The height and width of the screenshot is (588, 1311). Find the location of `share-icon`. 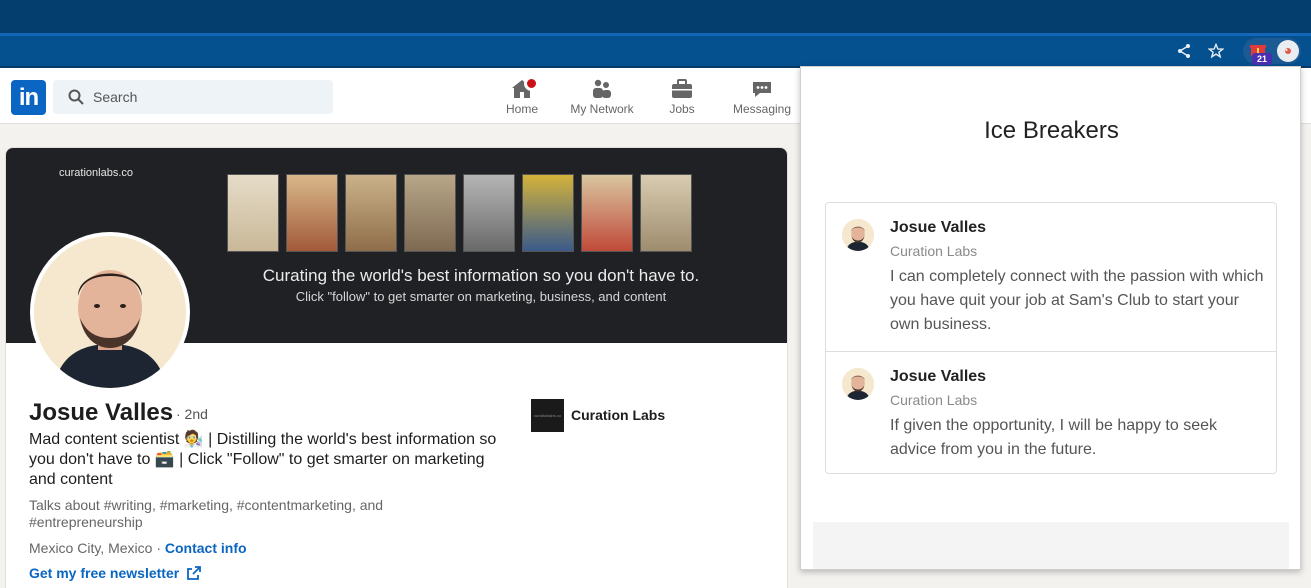

share-icon is located at coordinates (1184, 51).